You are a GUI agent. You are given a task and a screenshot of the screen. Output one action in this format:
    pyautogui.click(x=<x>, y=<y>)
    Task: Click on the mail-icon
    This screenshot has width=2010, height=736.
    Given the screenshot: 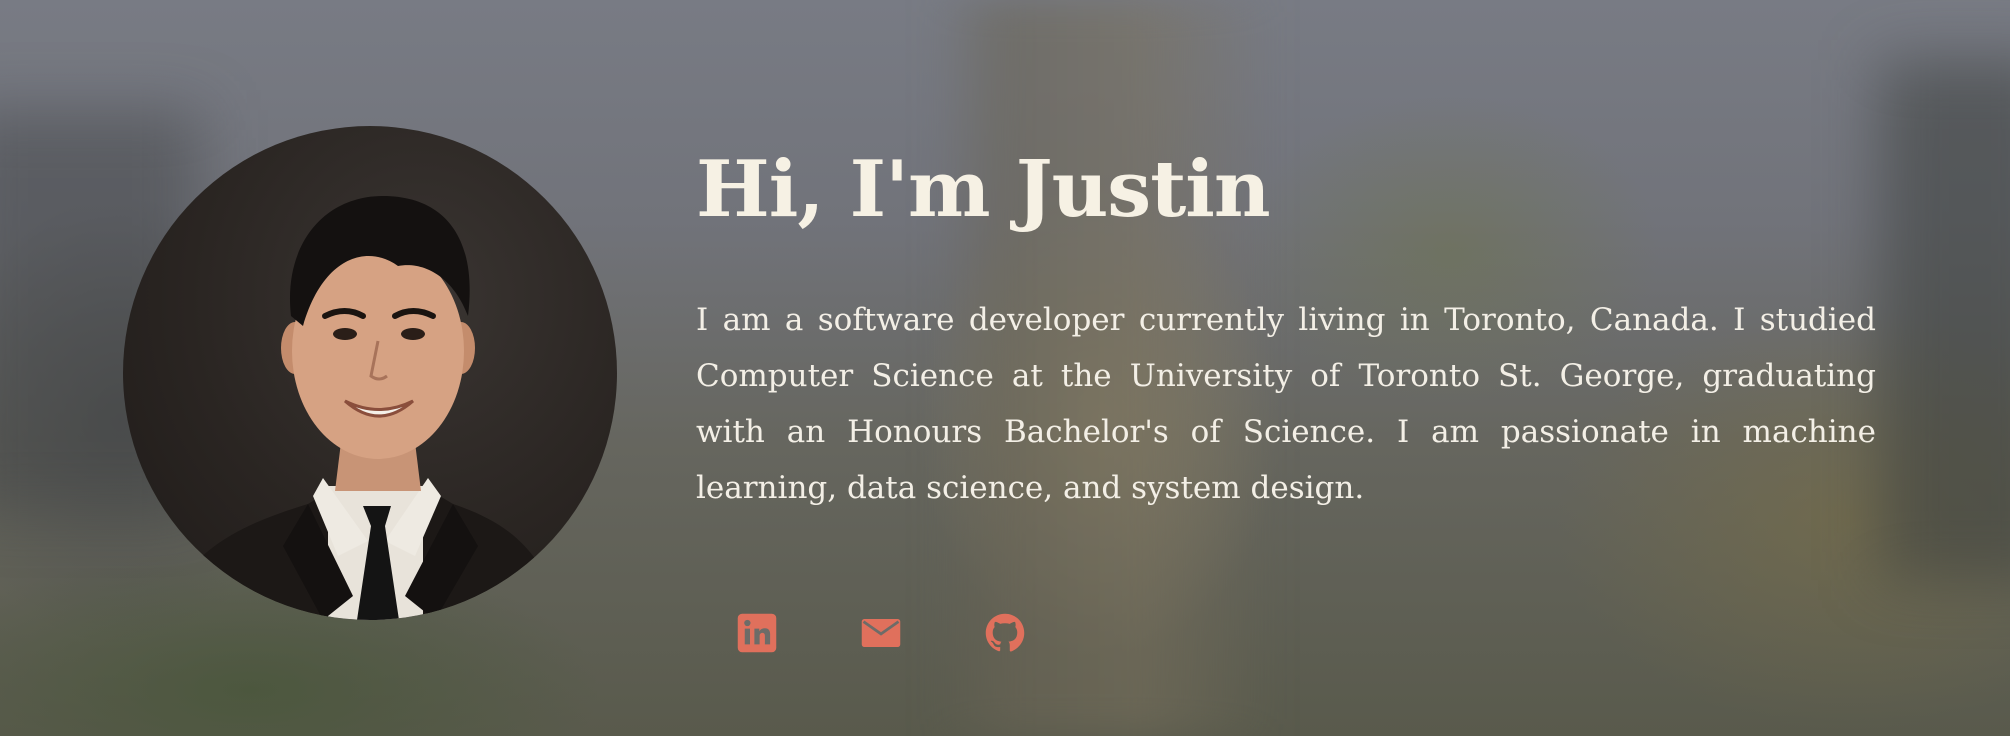 What is the action you would take?
    pyautogui.click(x=881, y=633)
    